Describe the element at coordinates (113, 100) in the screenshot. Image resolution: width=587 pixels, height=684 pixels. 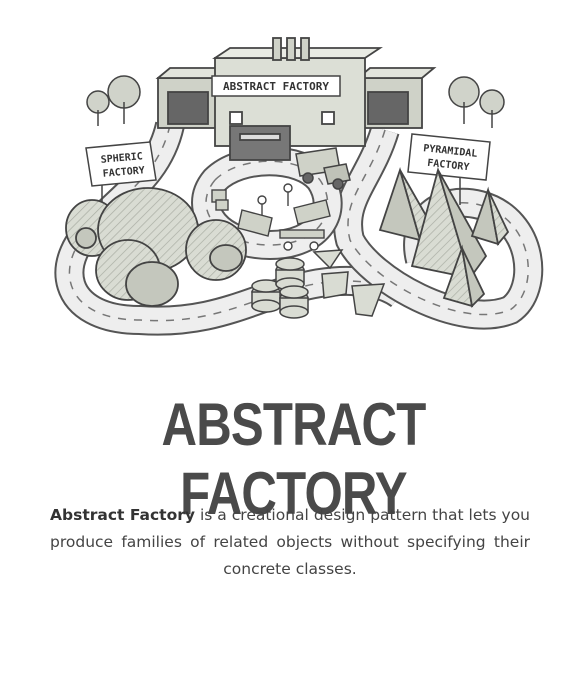
I see `trees-left` at that location.